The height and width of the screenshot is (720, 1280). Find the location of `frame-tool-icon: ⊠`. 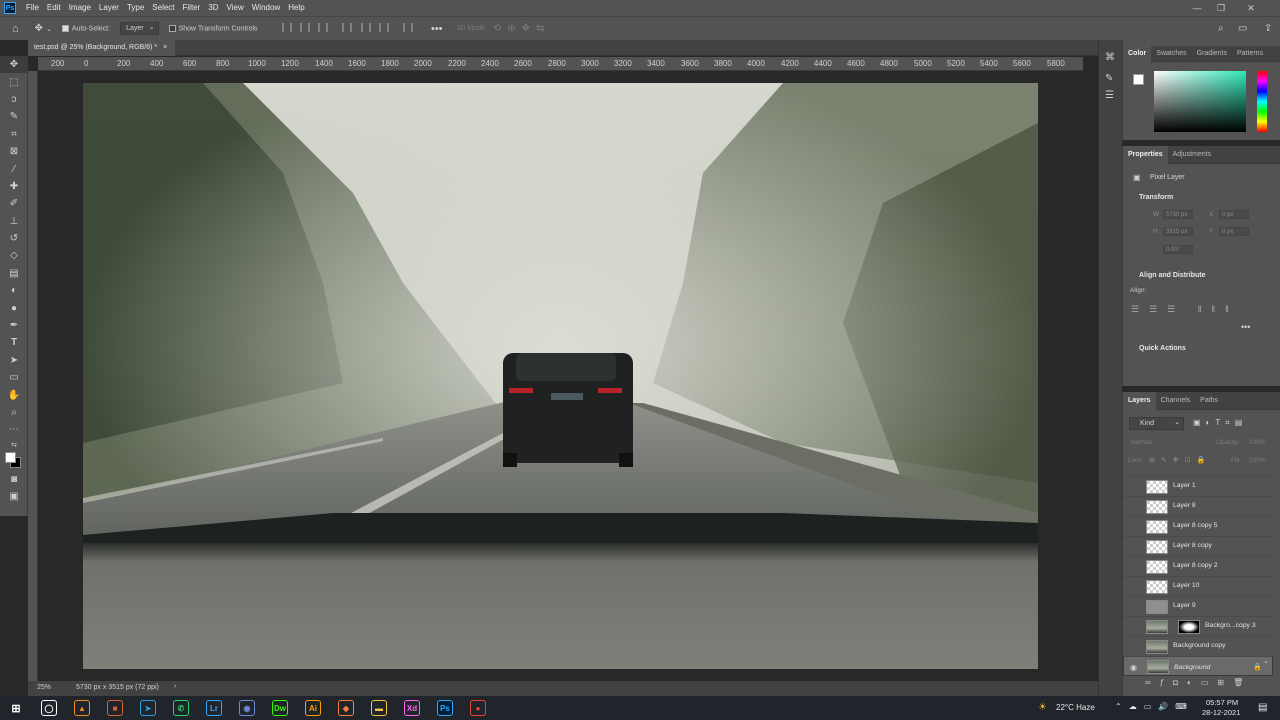

frame-tool-icon: ⊠ is located at coordinates (14, 151).